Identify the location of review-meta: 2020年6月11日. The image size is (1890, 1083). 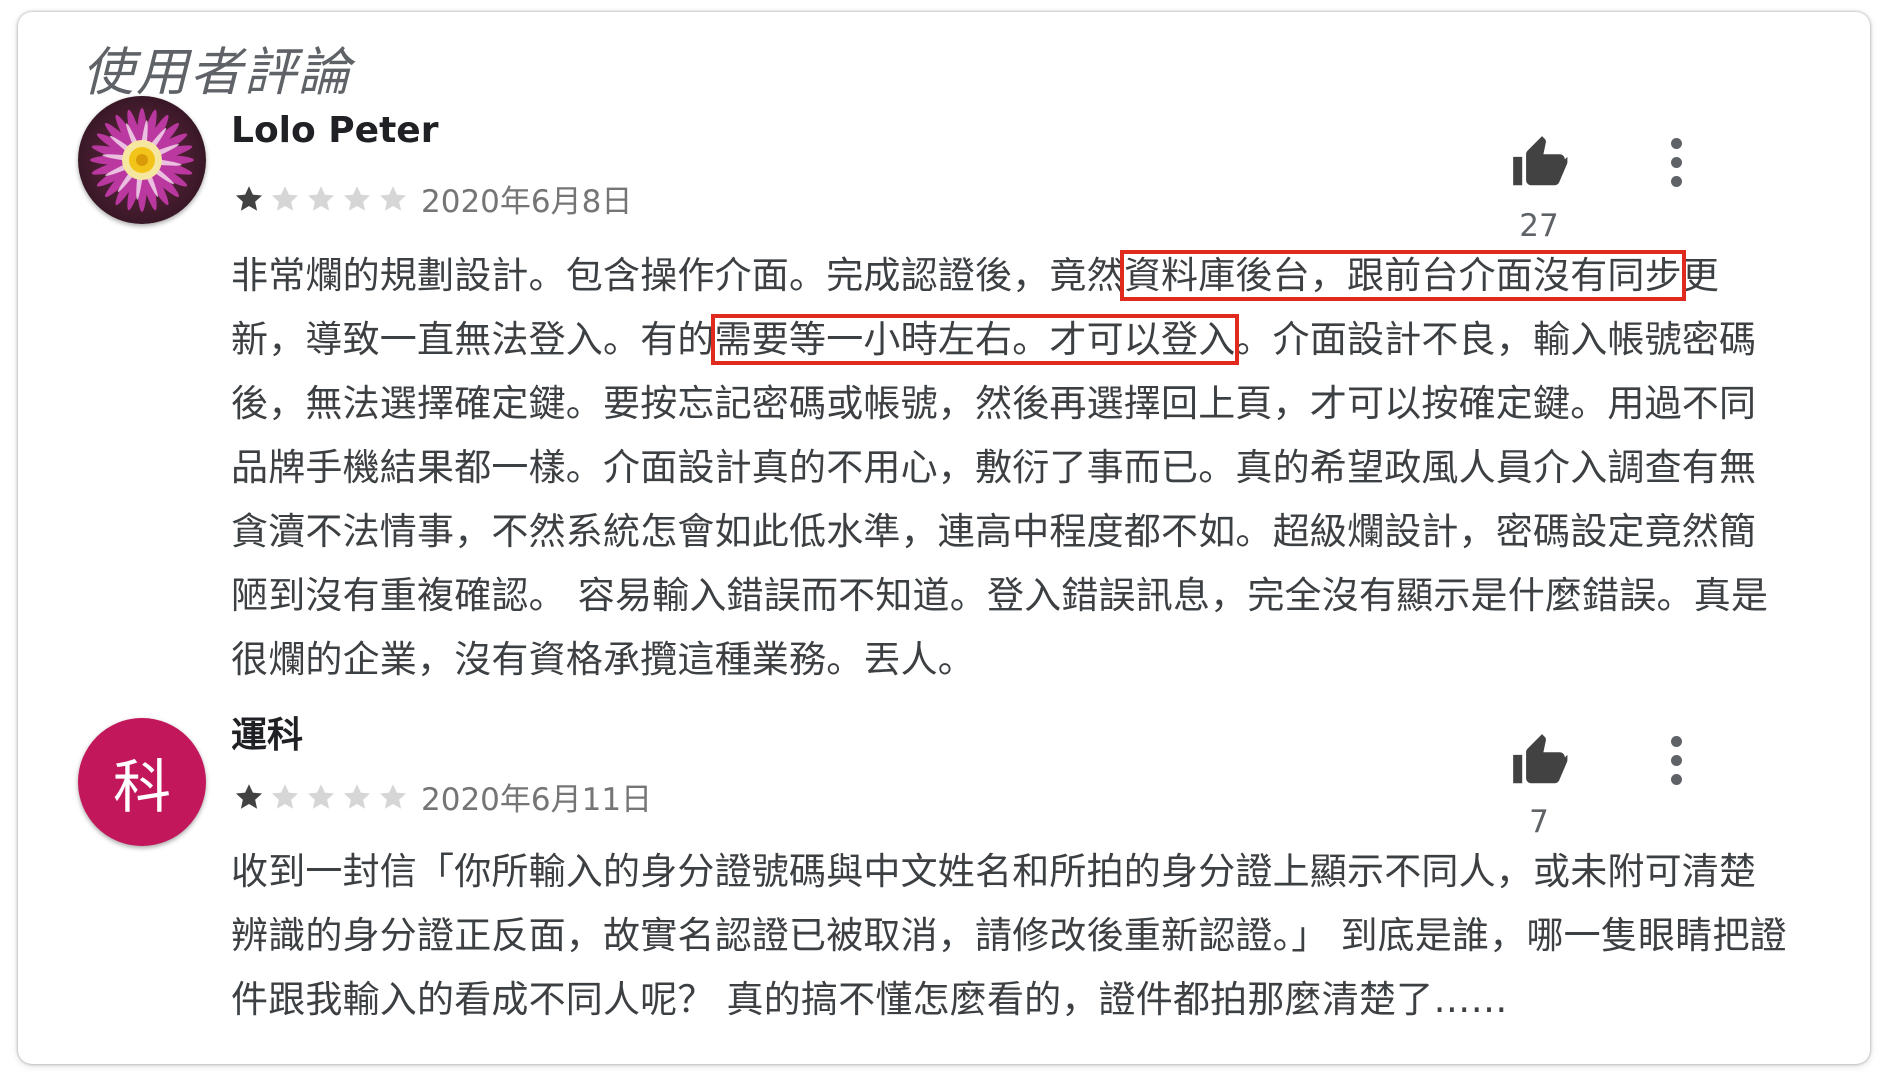
(441, 796).